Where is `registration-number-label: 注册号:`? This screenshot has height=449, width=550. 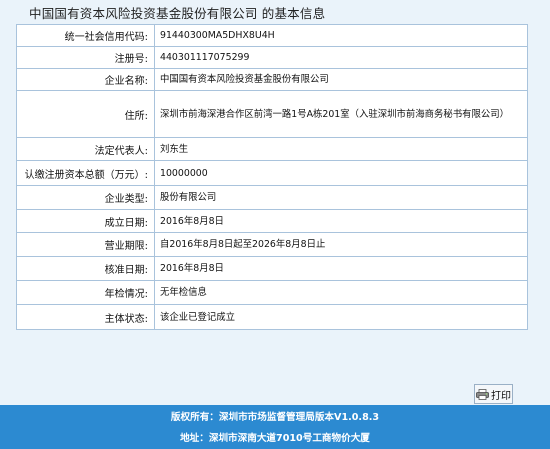
registration-number-label: 注册号: is located at coordinates (85, 57).